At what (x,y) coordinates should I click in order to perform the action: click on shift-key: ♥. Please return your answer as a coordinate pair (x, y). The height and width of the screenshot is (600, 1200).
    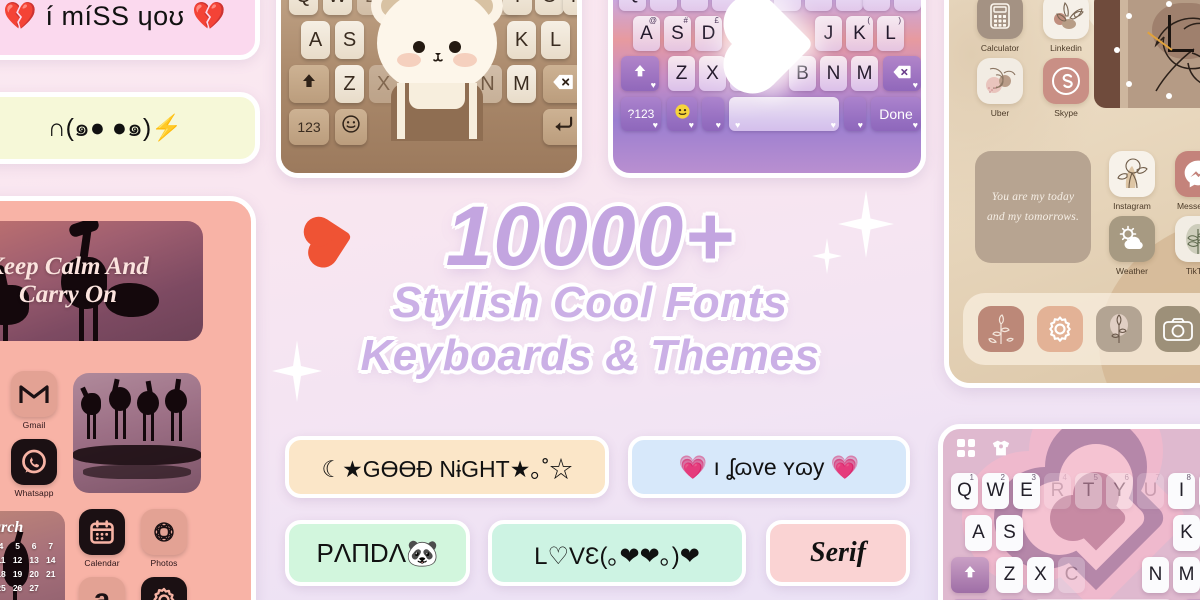
    Looking at the image, I should click on (640, 73).